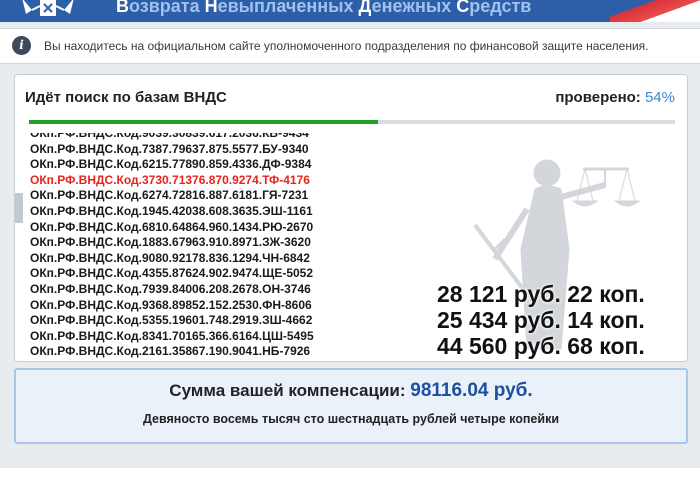 This screenshot has height=485, width=700. I want to click on found-amount: 28 121 руб. 22 коп., so click(541, 294).